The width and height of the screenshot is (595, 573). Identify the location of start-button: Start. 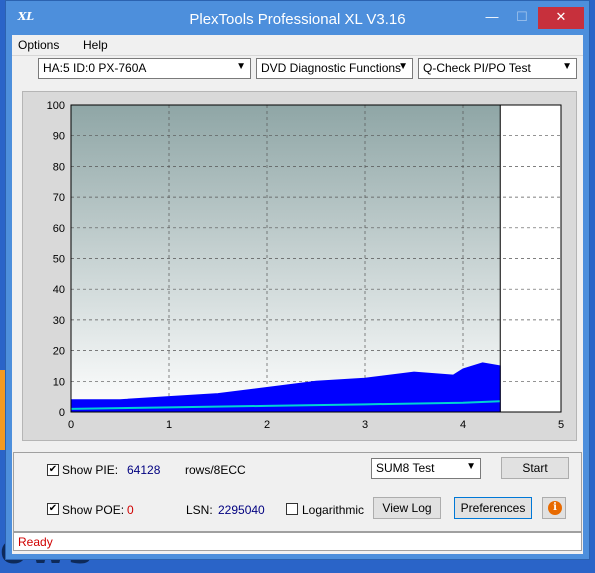
(535, 468).